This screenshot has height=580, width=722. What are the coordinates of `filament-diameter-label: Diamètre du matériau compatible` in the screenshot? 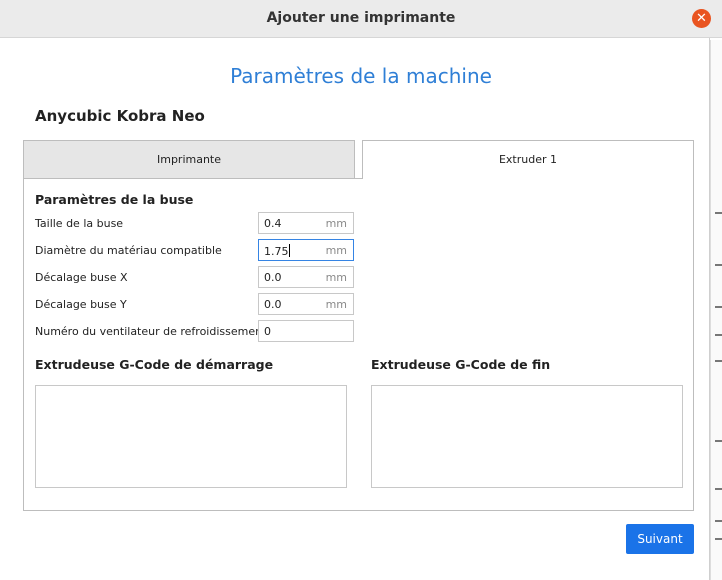 It's located at (128, 250).